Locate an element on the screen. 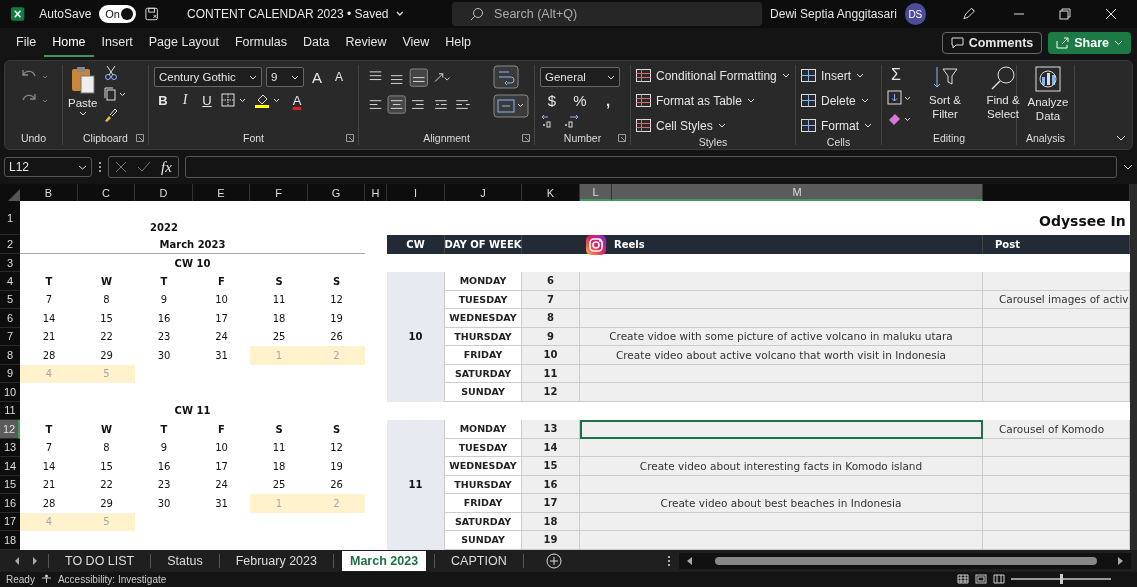 The width and height of the screenshot is (1137, 587). next-sheet-icon is located at coordinates (35, 560).